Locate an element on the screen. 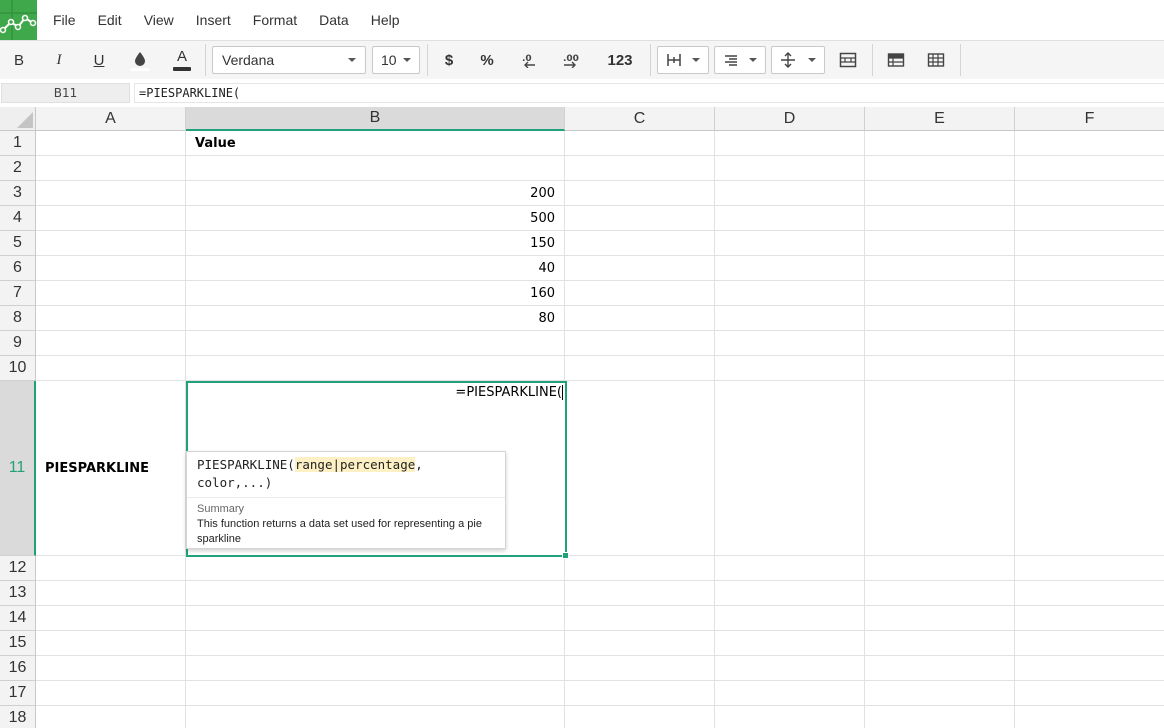  decrease-decimal-button: .0 is located at coordinates (529, 60).